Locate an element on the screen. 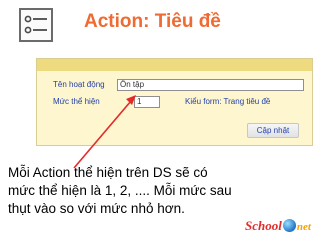 This screenshot has width=320, height=240. schoolnet-logo: School net is located at coordinates (281, 226).